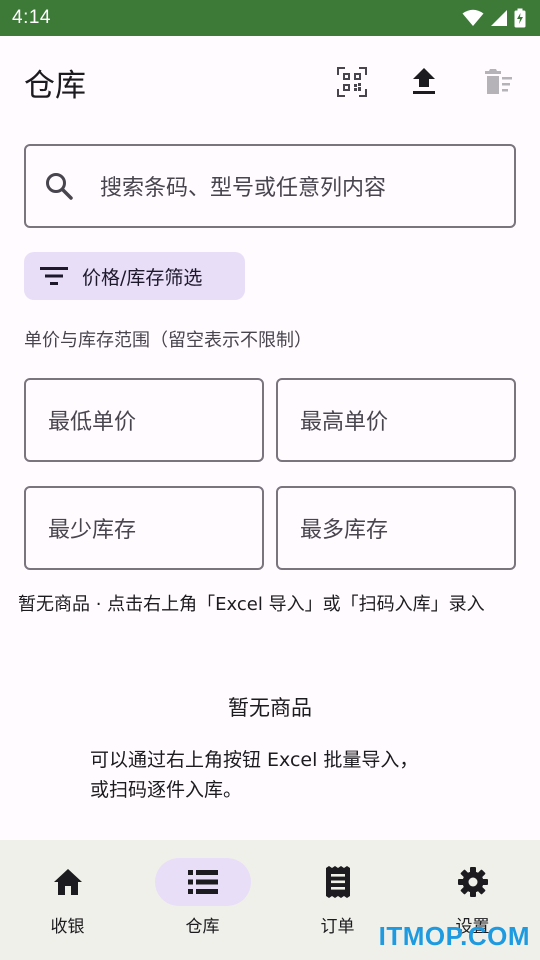 The height and width of the screenshot is (960, 540). I want to click on excel-import-button, so click(424, 82).